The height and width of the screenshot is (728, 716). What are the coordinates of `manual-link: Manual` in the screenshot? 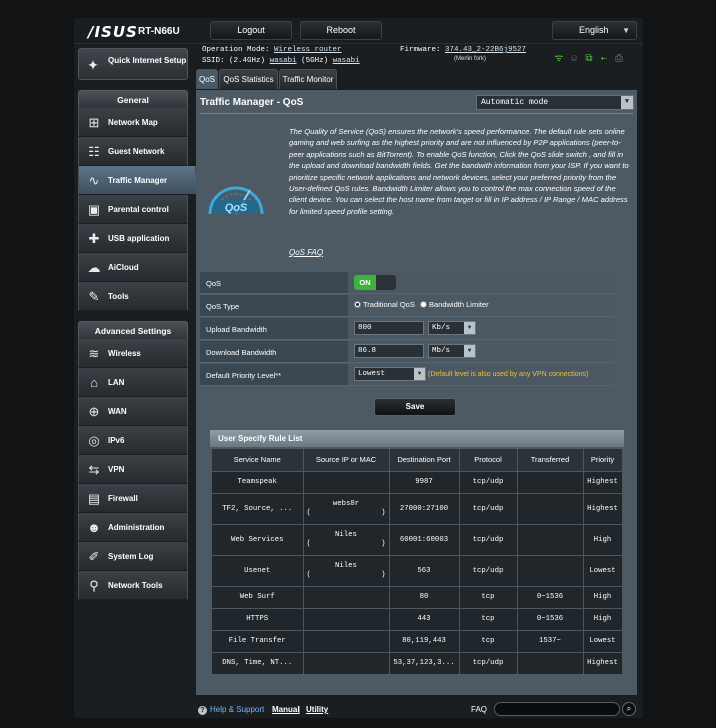 It's located at (286, 709).